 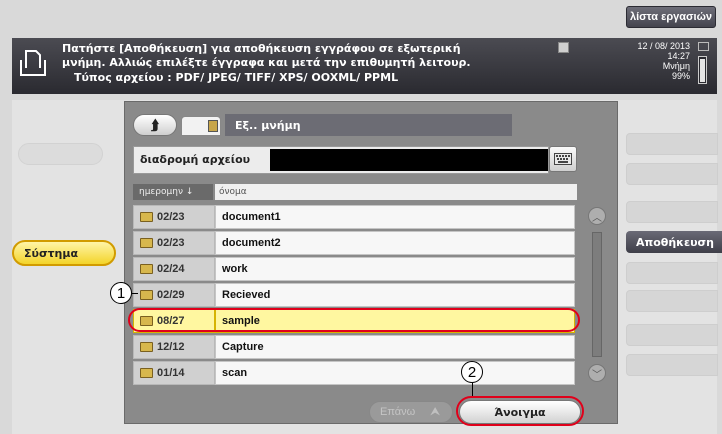 I want to click on location-label: Εξ.. μνήμη, so click(x=368, y=125).